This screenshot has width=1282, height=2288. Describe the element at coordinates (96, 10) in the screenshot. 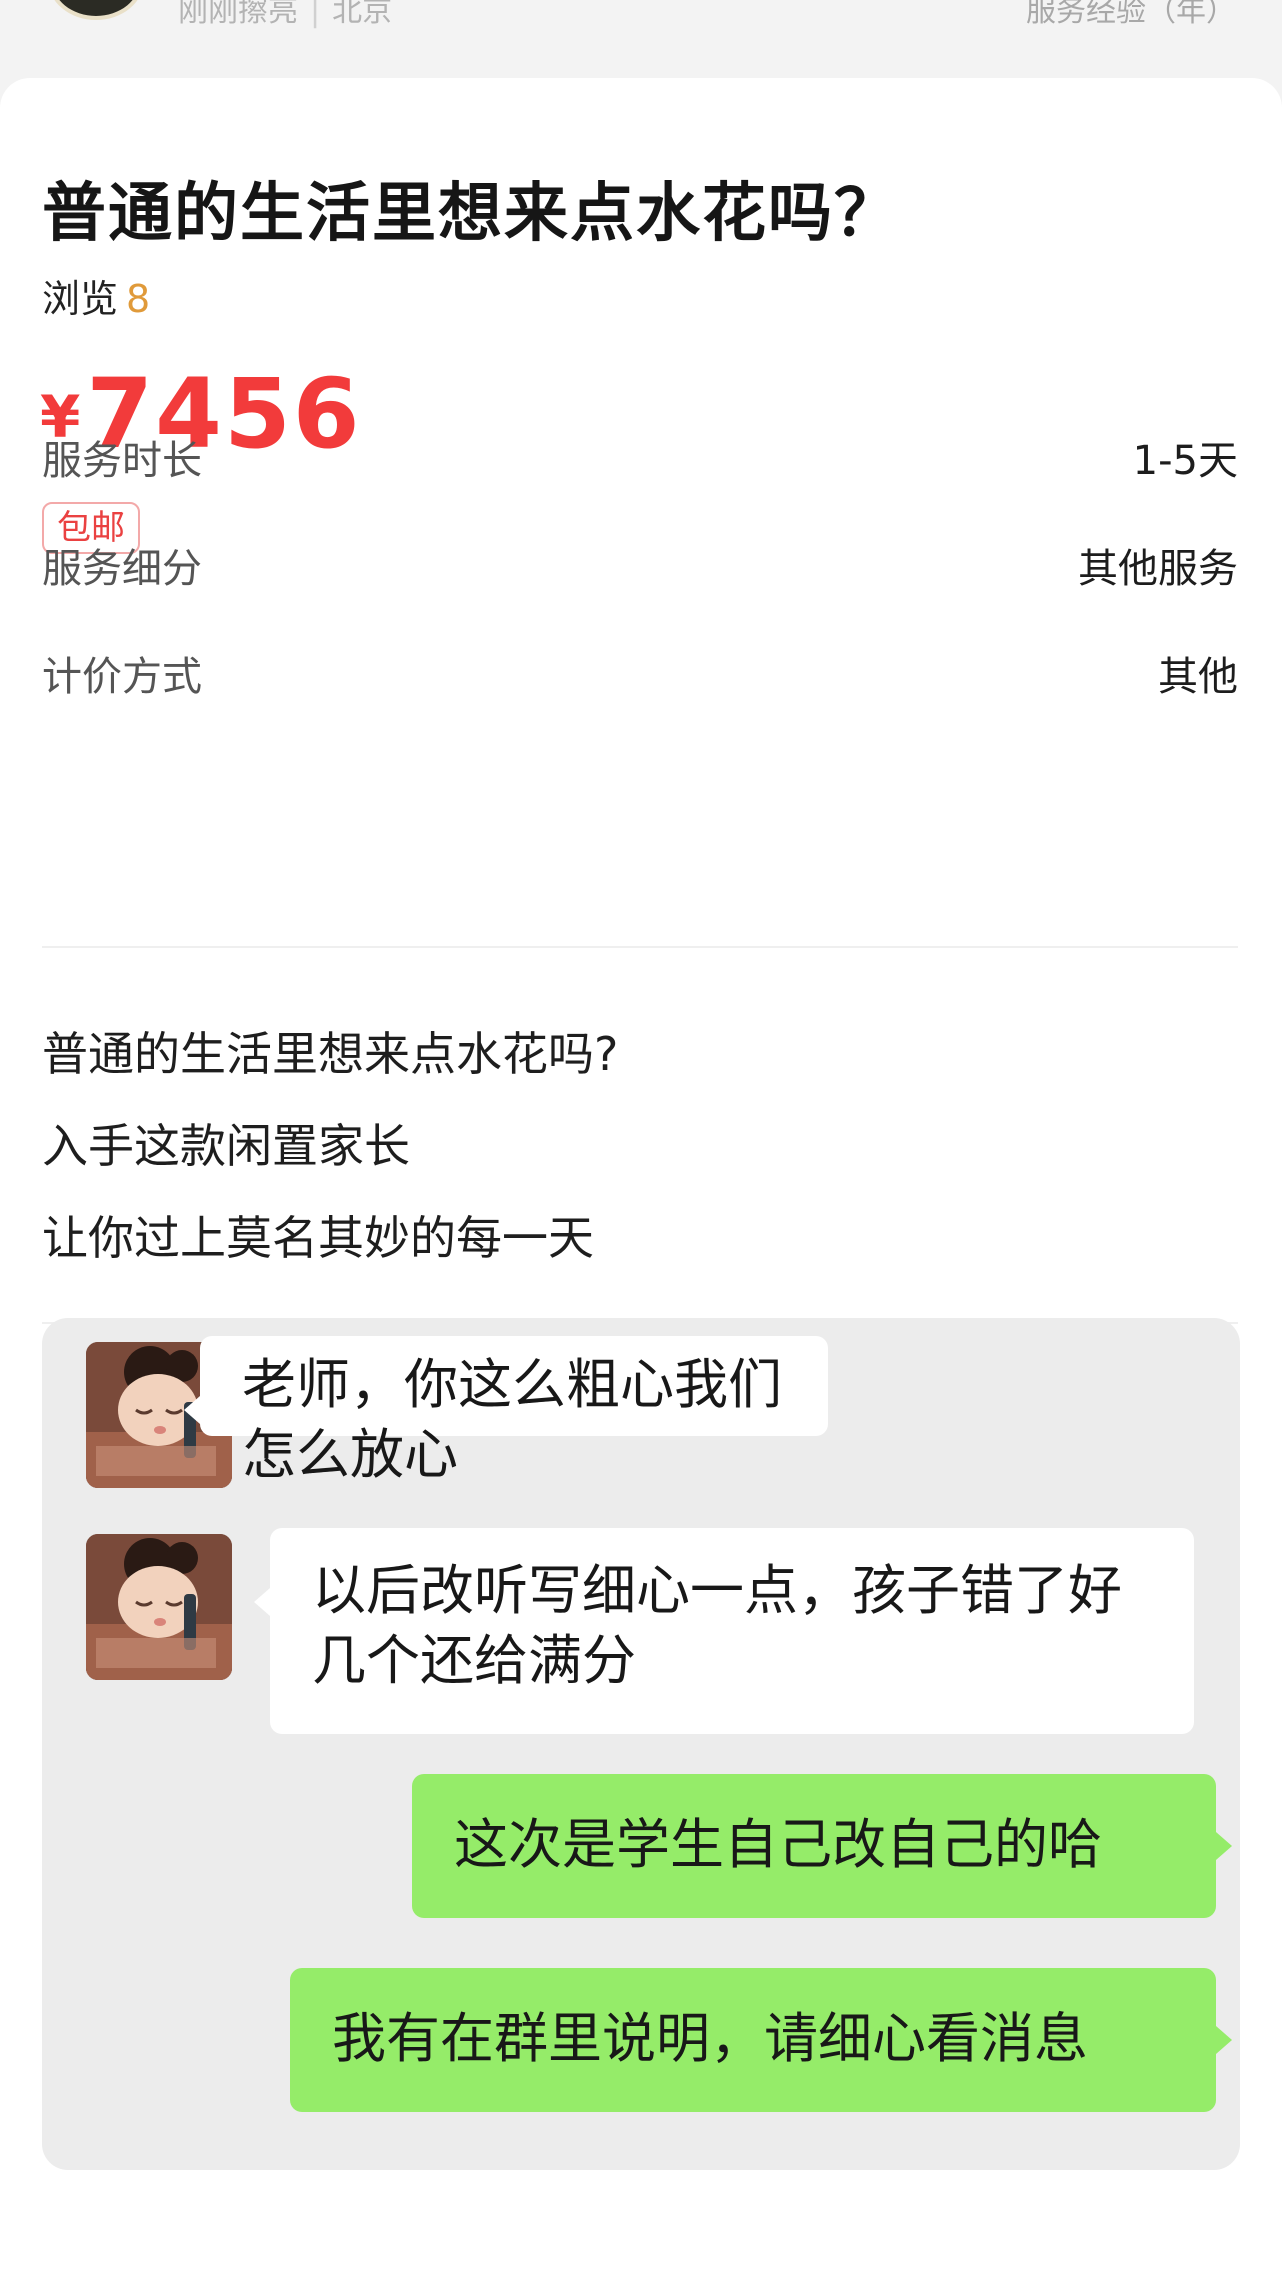

I see `seller-avatar` at that location.